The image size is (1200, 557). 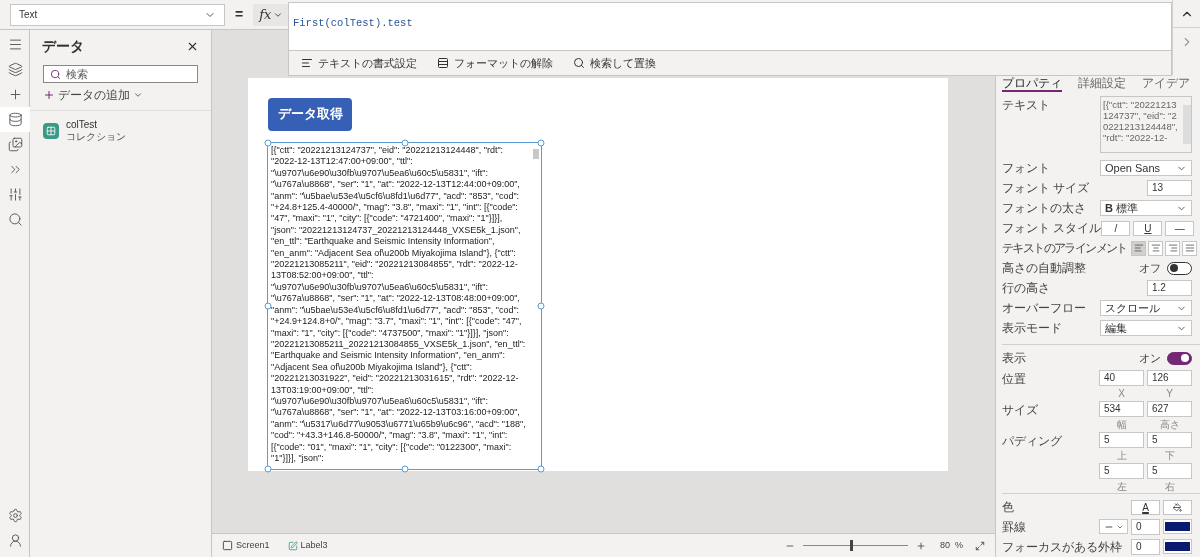 I want to click on expand-icon, so click(x=980, y=545).